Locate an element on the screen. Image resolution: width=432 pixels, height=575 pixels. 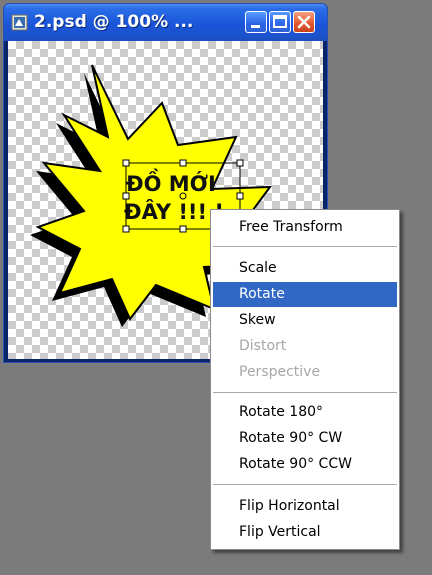
menu-item-skew: Skew is located at coordinates (305, 320).